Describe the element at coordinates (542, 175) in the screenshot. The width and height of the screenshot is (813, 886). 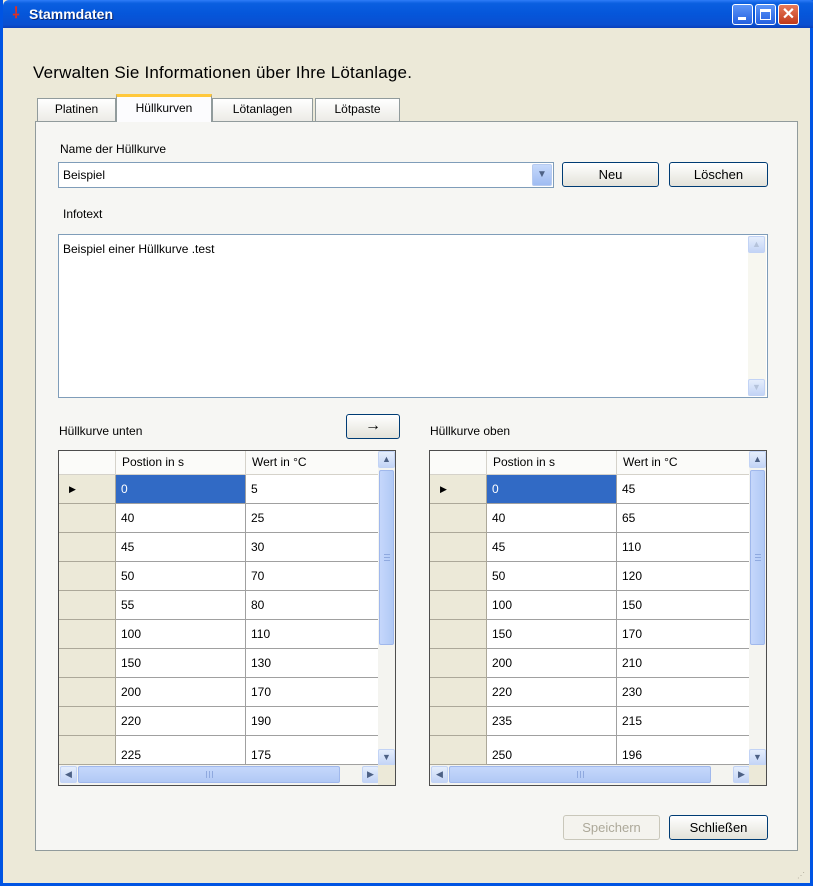
I see `chevron-down-icon: ▼` at that location.